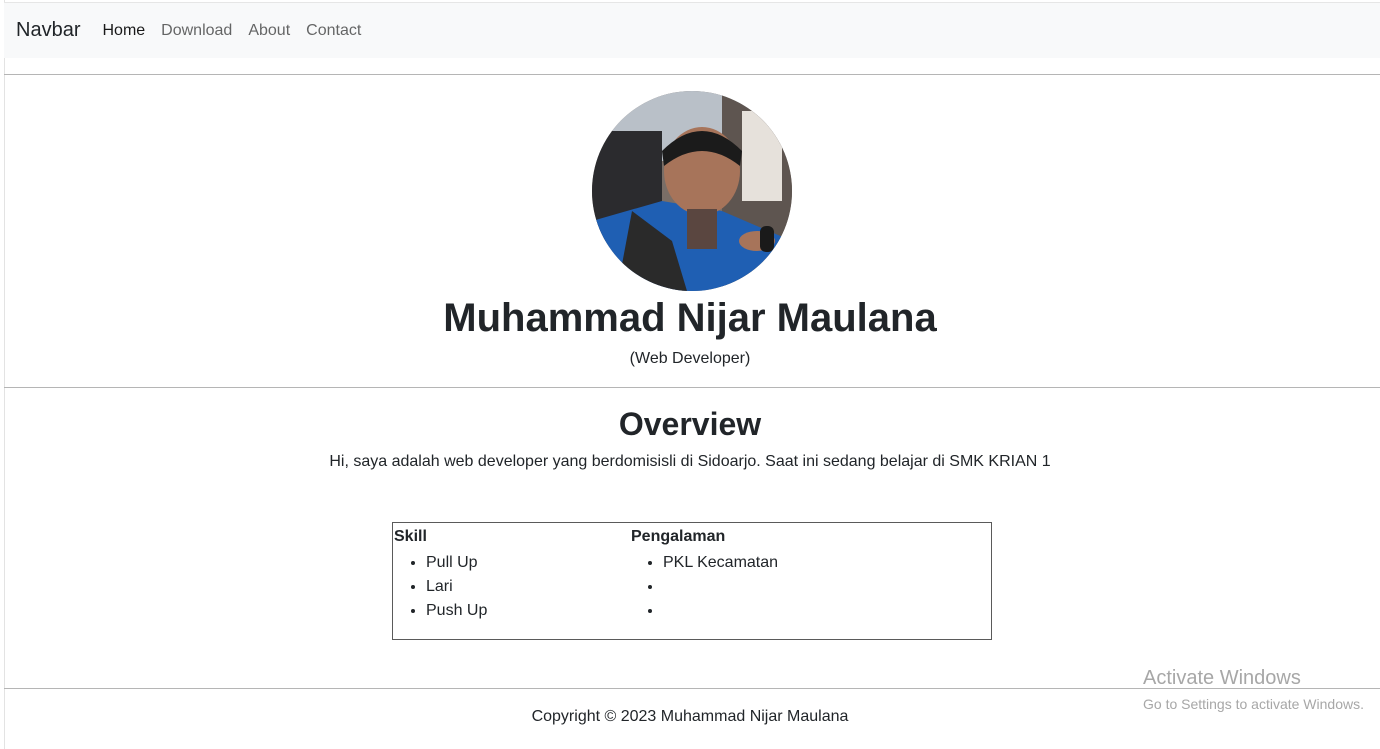  I want to click on profile-photo, so click(692, 191).